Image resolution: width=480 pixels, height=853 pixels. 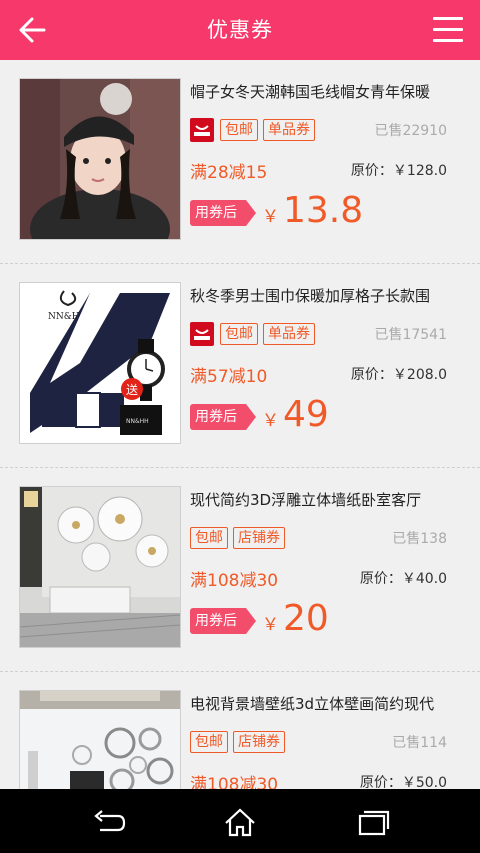 I want to click on product-title: 电视背景墙壁纸3d立体壁画简约现代, so click(x=312, y=704).